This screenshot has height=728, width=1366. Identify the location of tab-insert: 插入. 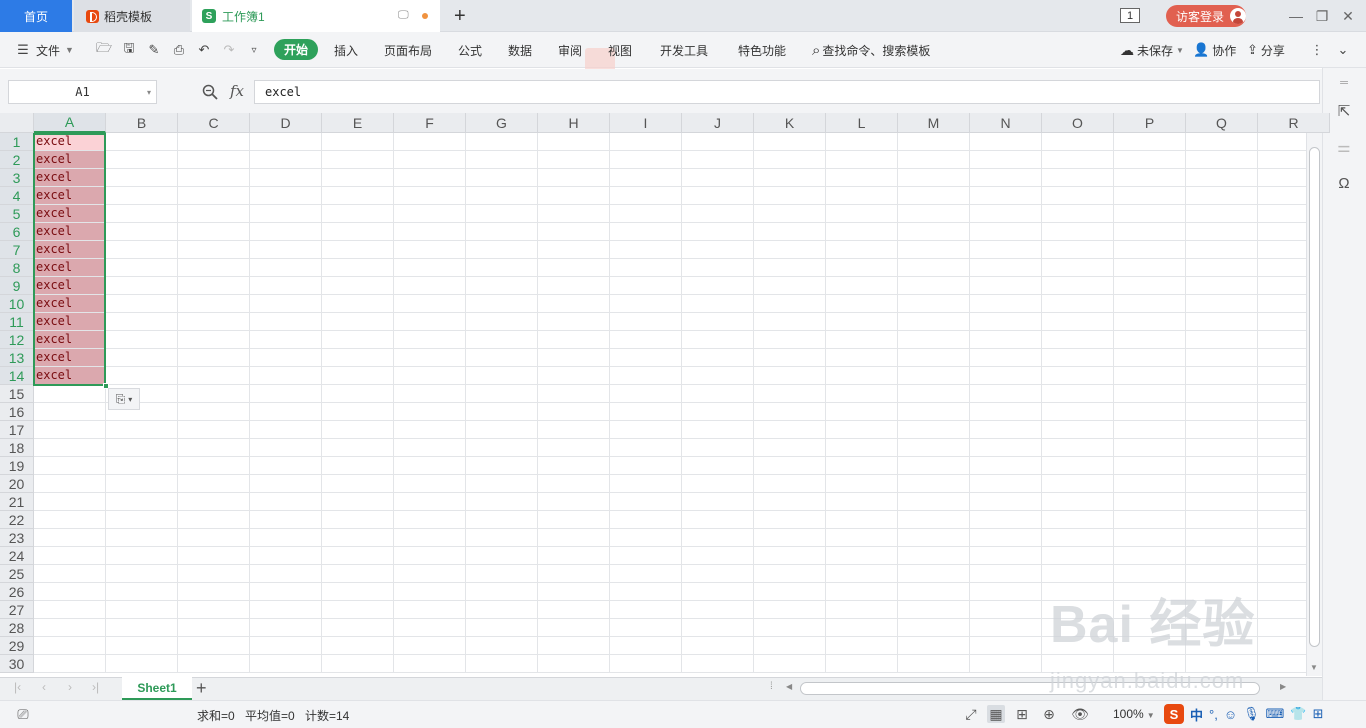
(346, 50).